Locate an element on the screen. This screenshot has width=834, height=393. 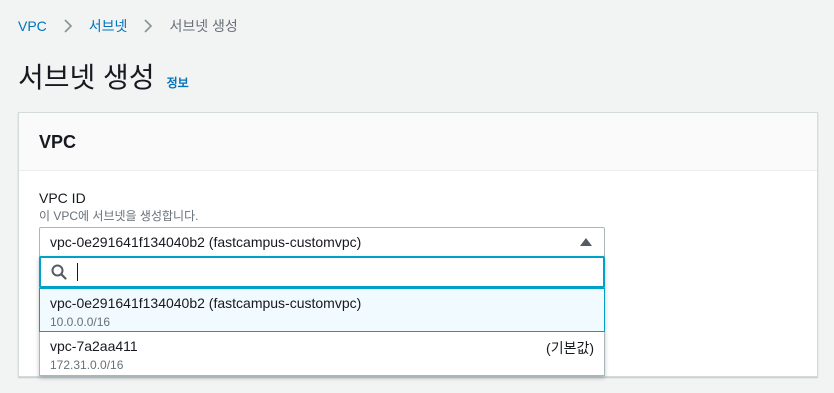
text-cursor is located at coordinates (77, 272).